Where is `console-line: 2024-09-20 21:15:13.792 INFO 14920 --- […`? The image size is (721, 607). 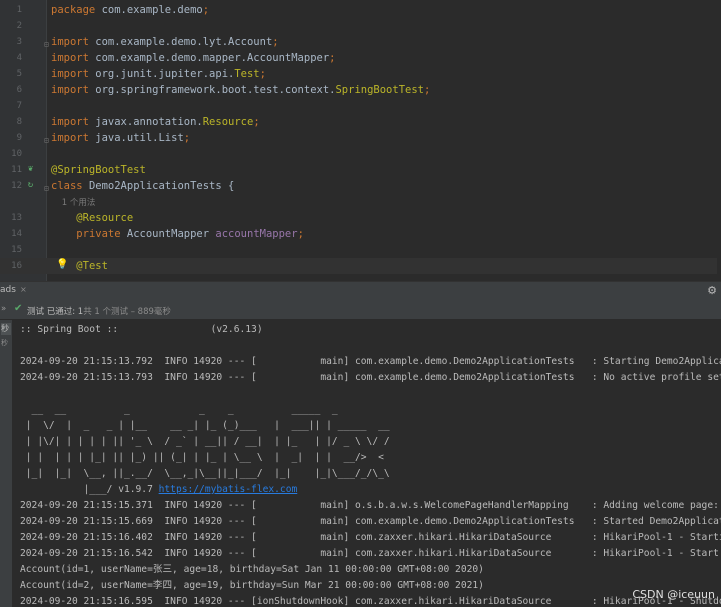
console-line: 2024-09-20 21:15:13.792 INFO 14920 --- [… is located at coordinates (370, 362).